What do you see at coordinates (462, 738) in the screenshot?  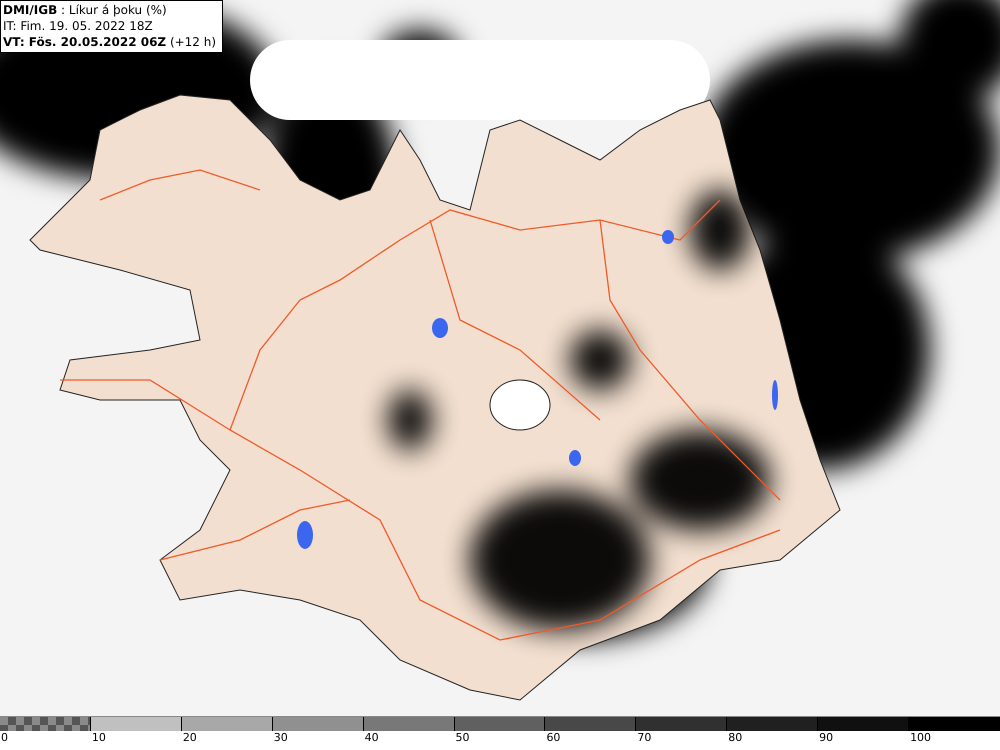 I see `legend-label: 50` at bounding box center [462, 738].